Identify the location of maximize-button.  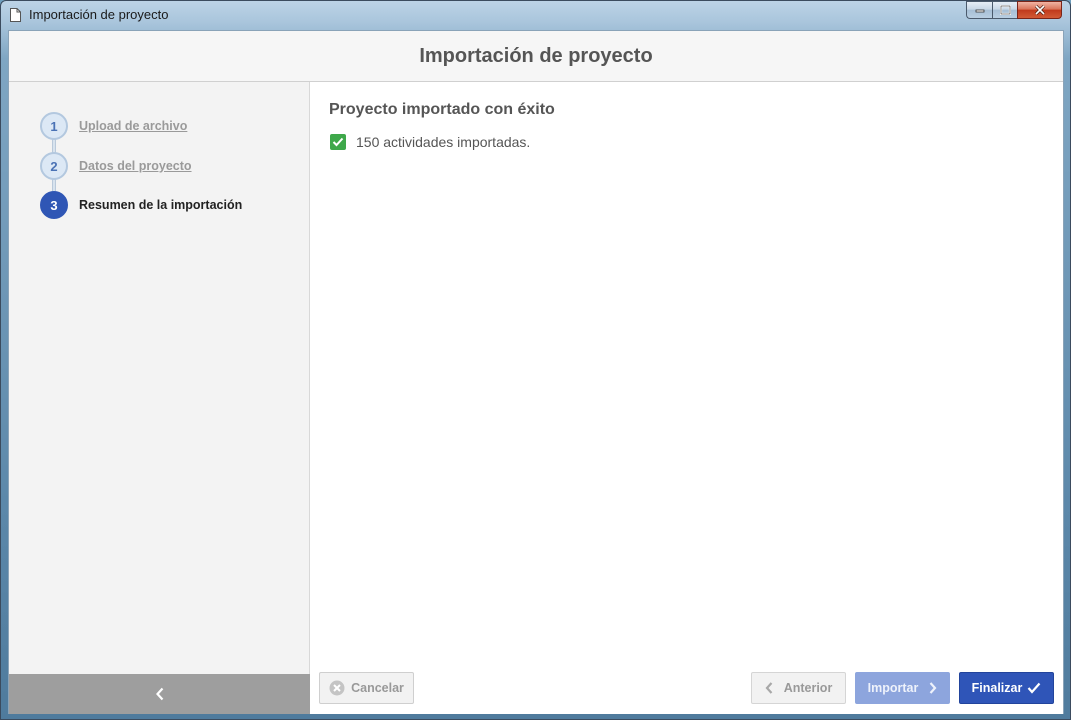
(1004, 10).